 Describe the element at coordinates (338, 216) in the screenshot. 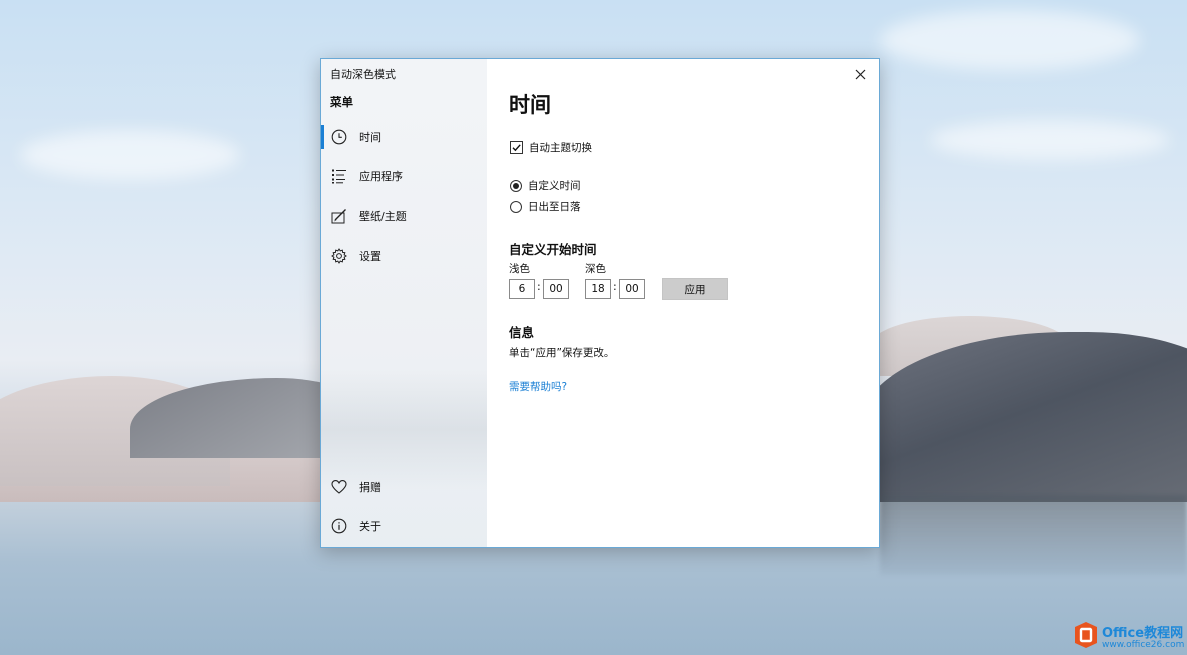

I see `paint-icon` at that location.